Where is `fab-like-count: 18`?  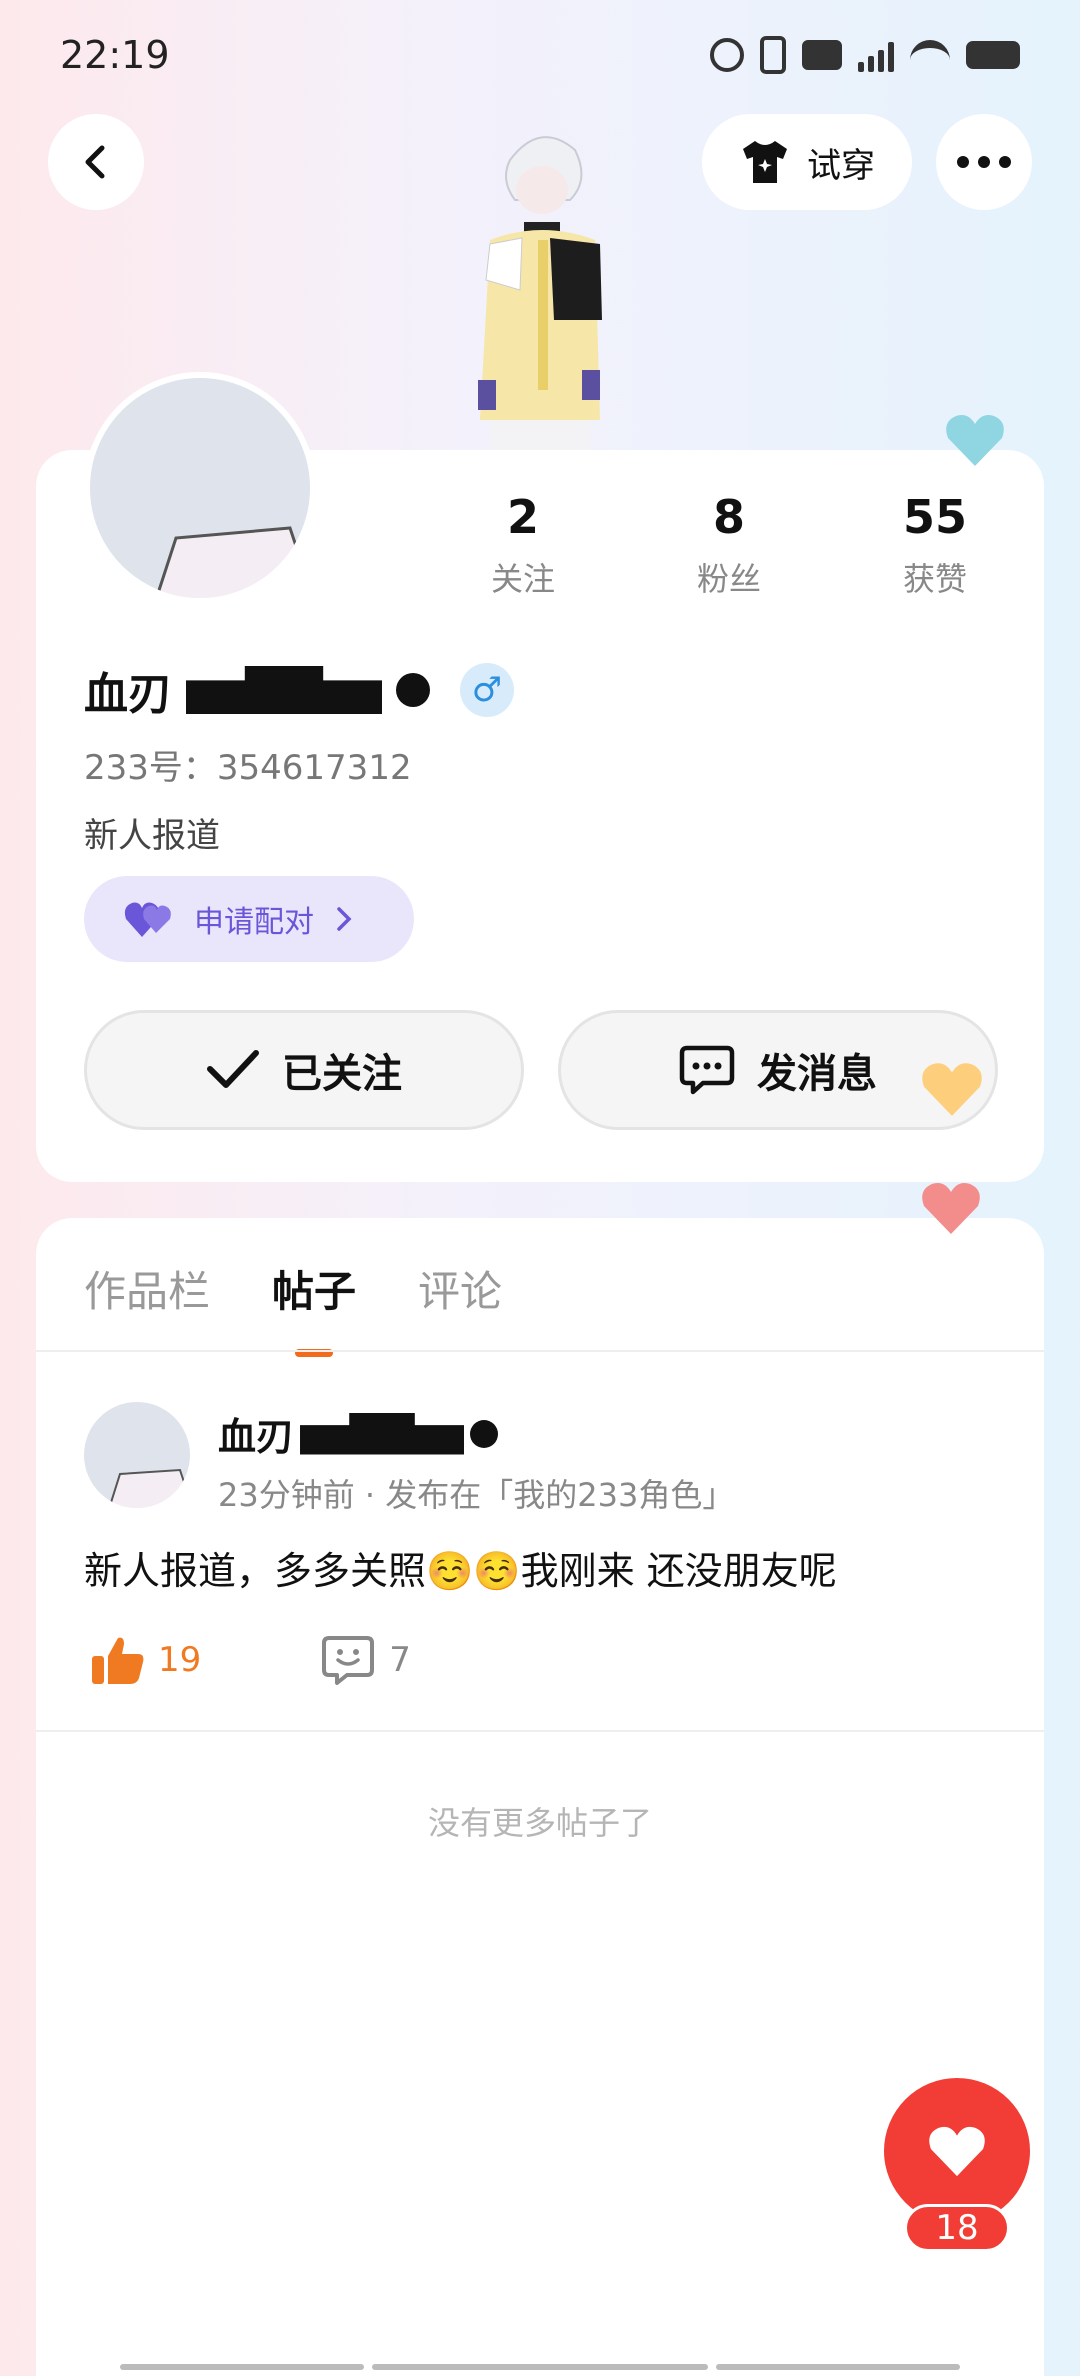
fab-like-count: 18 is located at coordinates (957, 2228).